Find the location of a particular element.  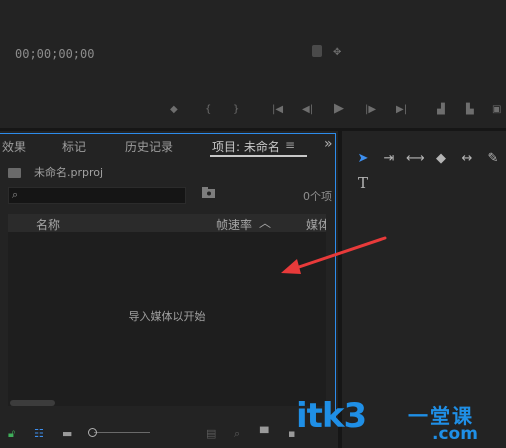

project-file-name: 未命名.prproj is located at coordinates (69, 172).